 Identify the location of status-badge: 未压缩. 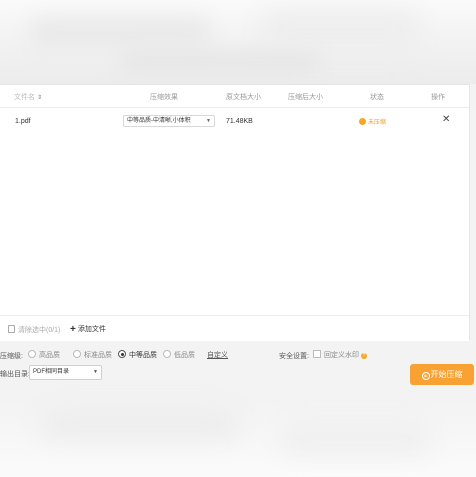
(372, 121).